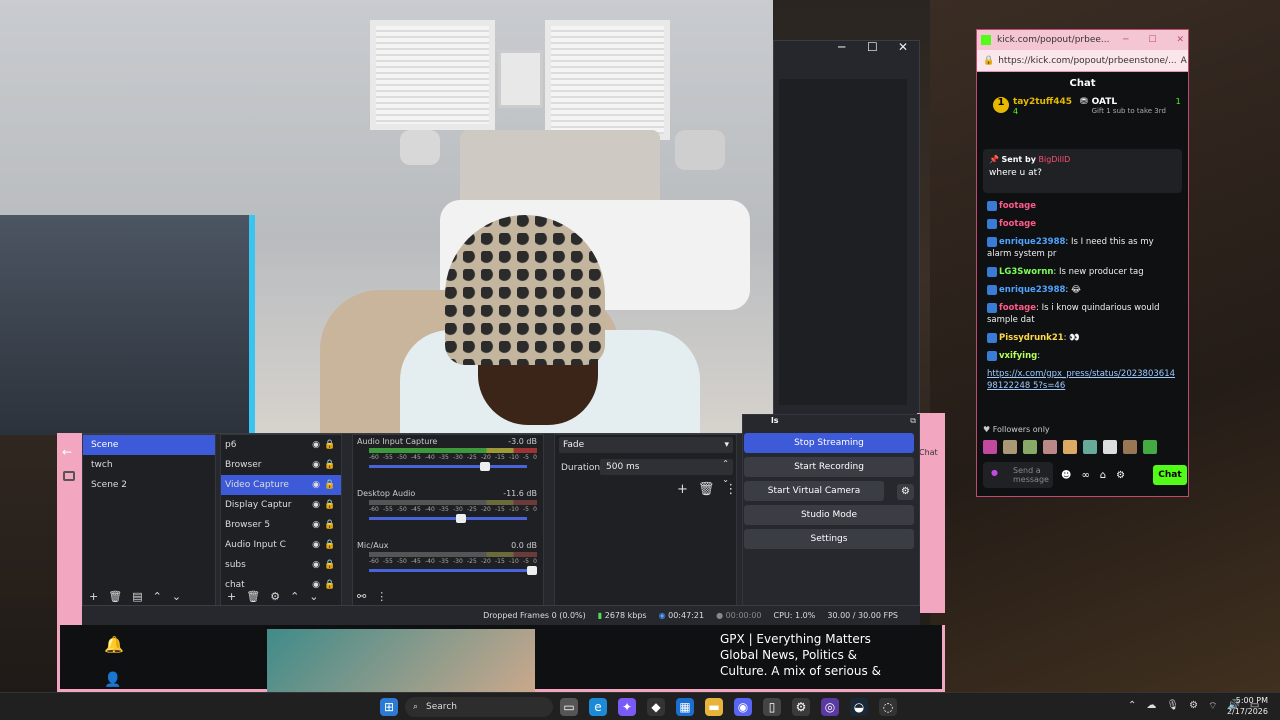 This screenshot has height=720, width=1280. What do you see at coordinates (114, 644) in the screenshot?
I see `bell-icon: 🔔` at bounding box center [114, 644].